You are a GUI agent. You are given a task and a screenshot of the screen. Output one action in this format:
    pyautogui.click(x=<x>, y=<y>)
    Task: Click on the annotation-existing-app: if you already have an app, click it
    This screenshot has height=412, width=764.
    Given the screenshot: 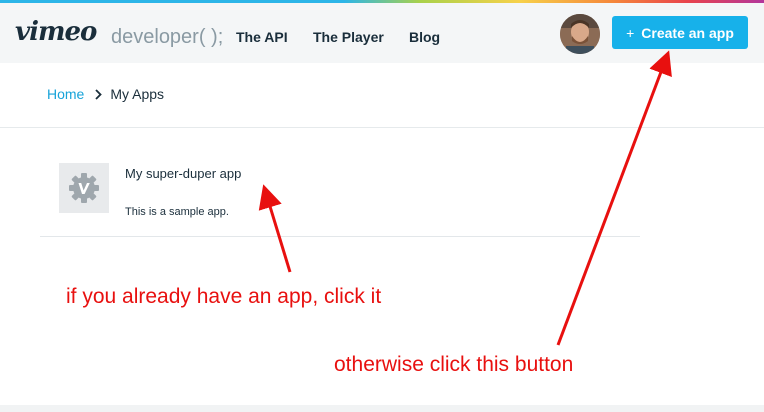 What is the action you would take?
    pyautogui.click(x=224, y=296)
    